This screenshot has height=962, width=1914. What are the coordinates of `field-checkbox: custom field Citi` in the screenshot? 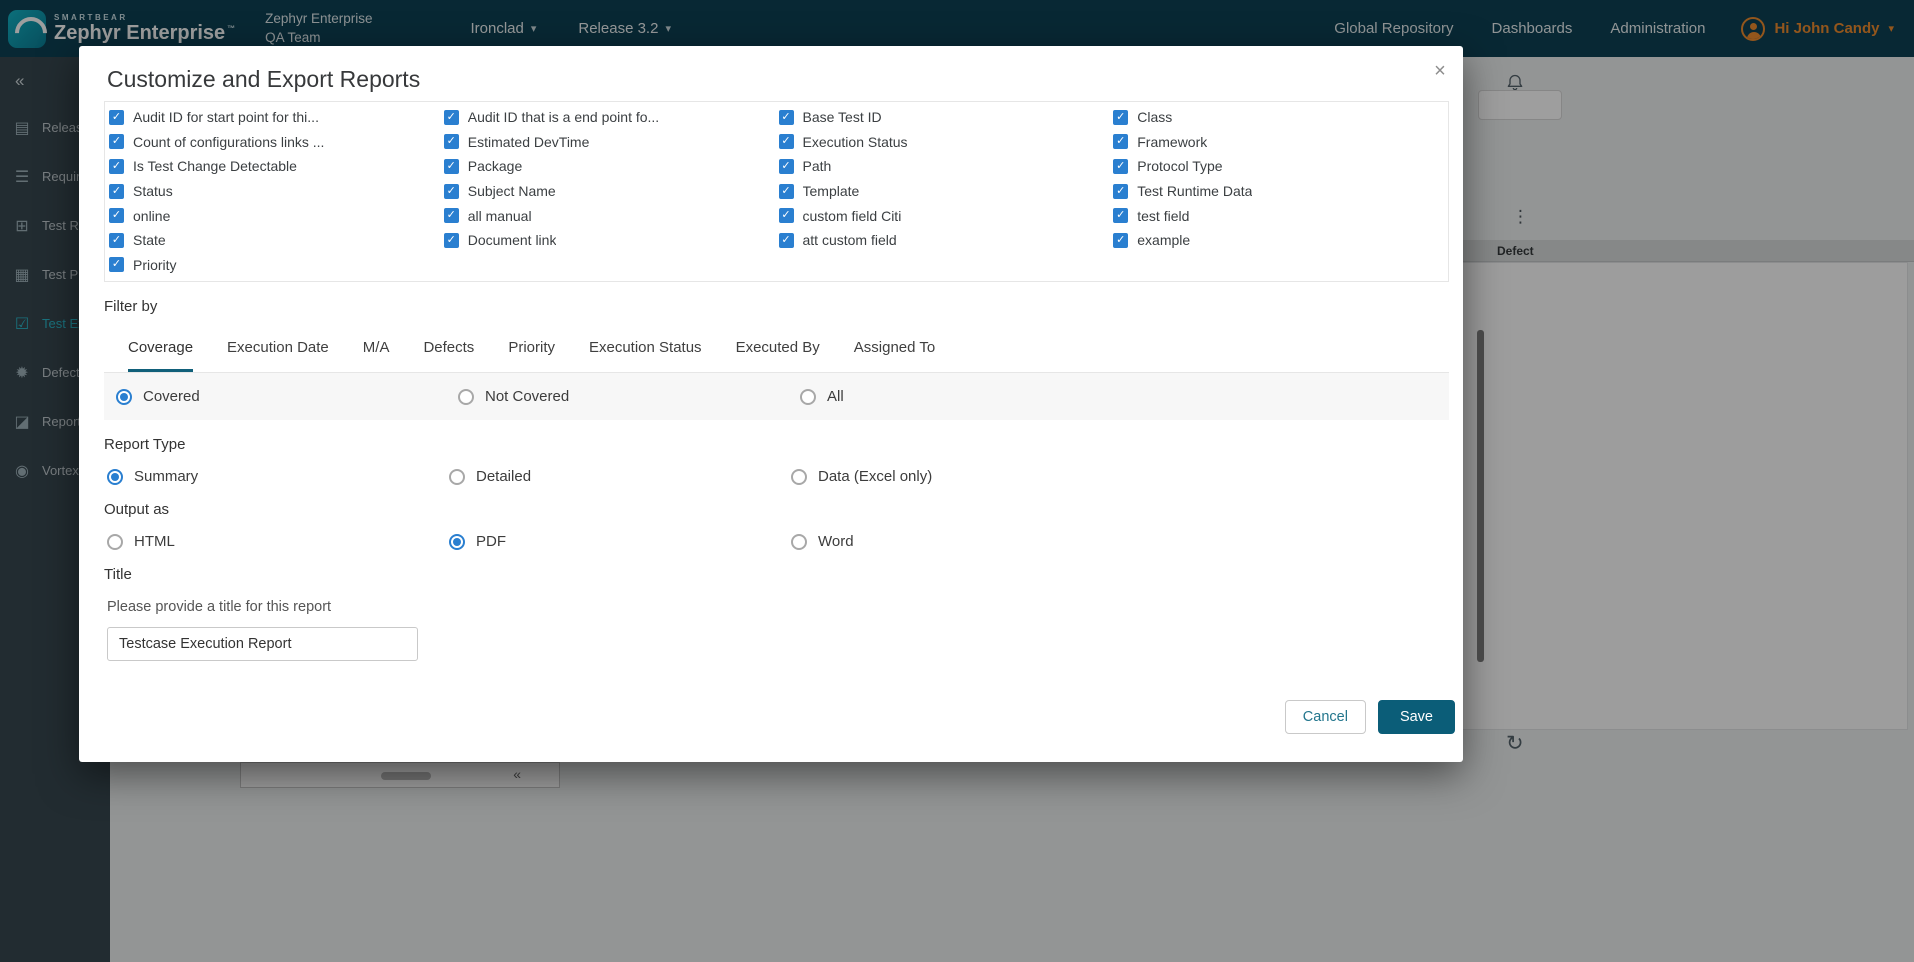 It's located at (946, 215).